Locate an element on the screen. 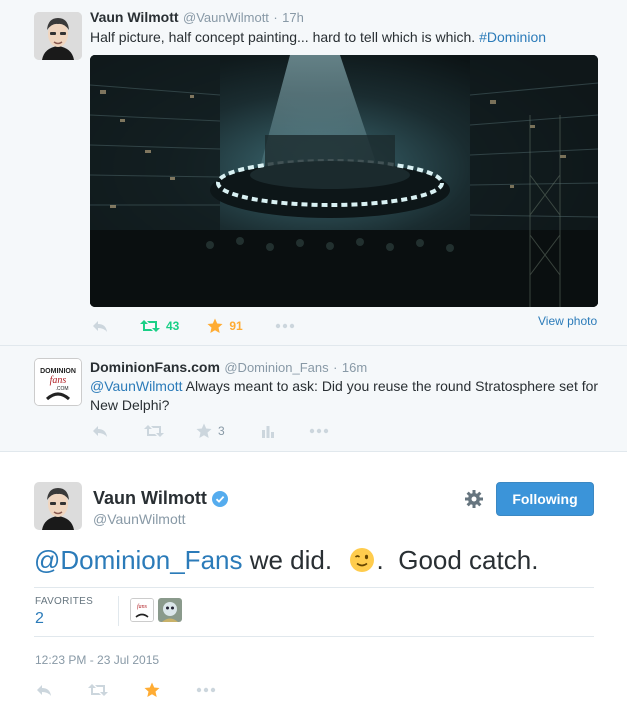 This screenshot has width=627, height=719. gear-icon is located at coordinates (474, 501).